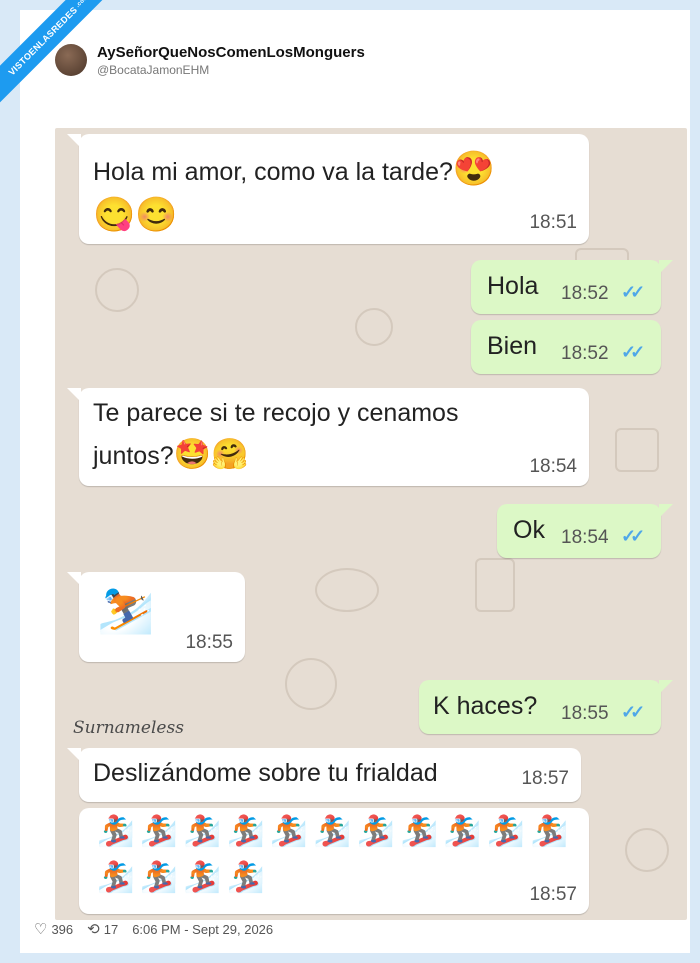 The width and height of the screenshot is (700, 963). I want to click on message-time: 18:51, so click(553, 222).